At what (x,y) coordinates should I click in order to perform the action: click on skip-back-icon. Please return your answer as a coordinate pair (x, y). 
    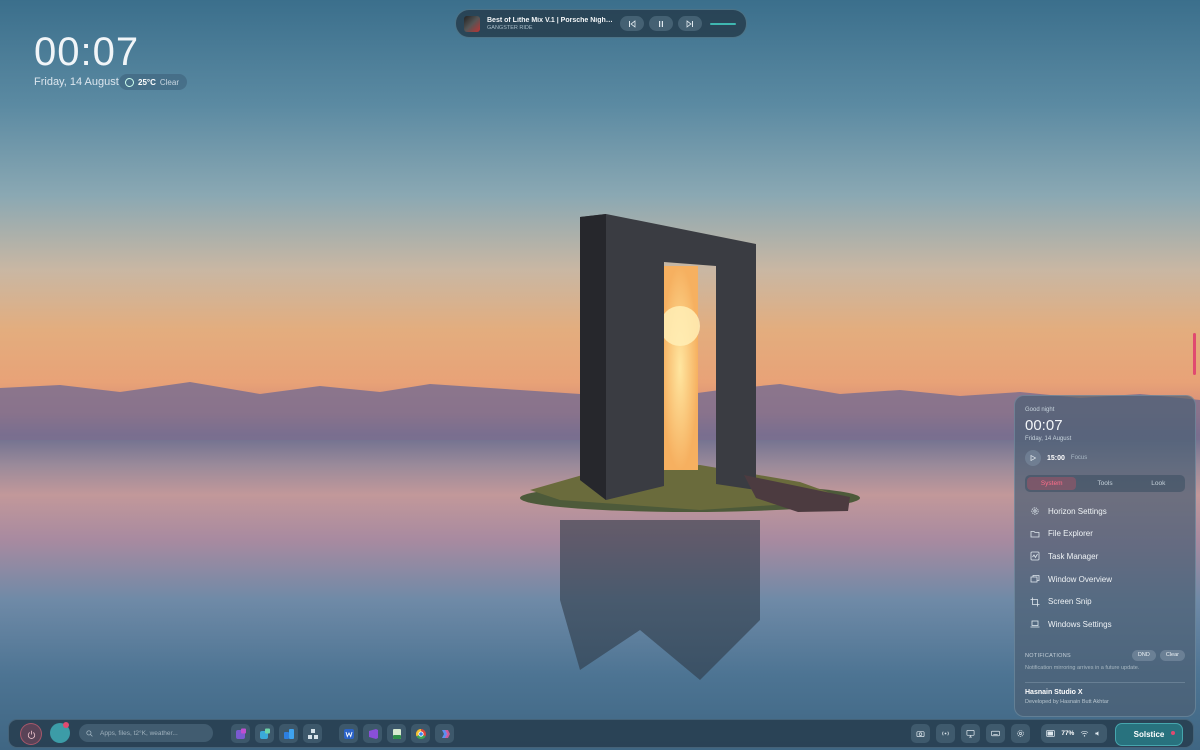
    Looking at the image, I should click on (632, 23).